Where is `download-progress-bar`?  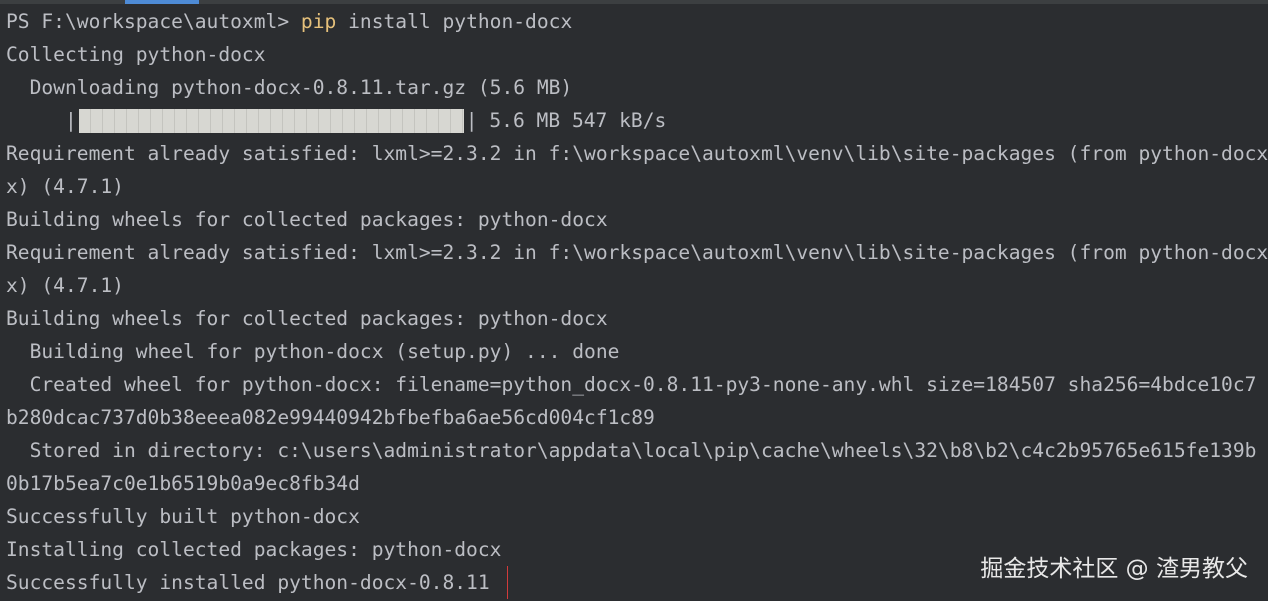 download-progress-bar is located at coordinates (271, 120).